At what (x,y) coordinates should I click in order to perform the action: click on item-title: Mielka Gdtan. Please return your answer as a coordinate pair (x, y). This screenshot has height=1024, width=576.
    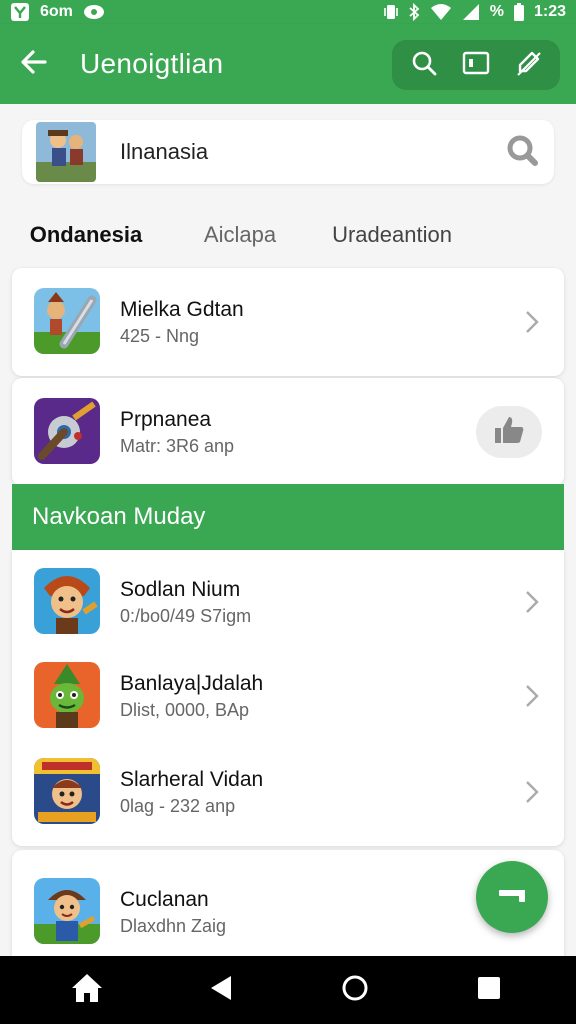
    Looking at the image, I should click on (182, 309).